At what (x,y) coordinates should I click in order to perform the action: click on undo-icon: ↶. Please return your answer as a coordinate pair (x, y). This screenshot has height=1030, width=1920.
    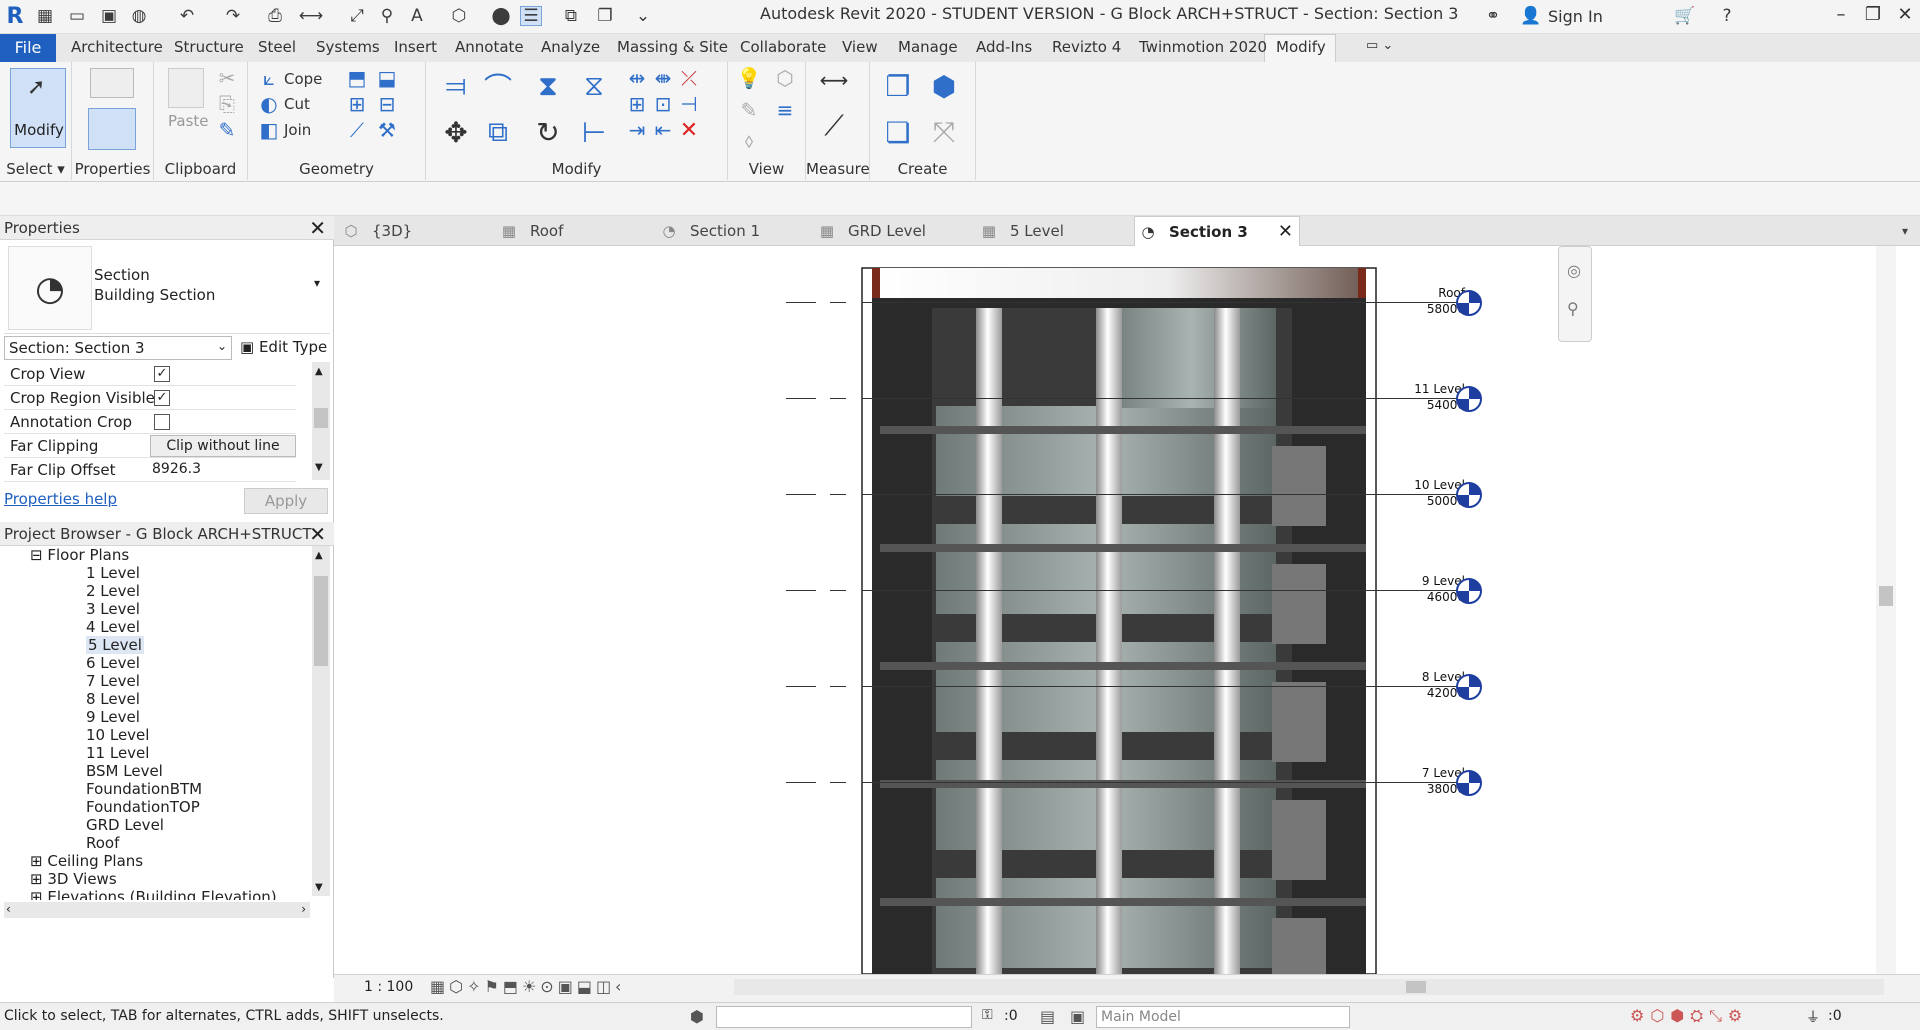
    Looking at the image, I should click on (187, 16).